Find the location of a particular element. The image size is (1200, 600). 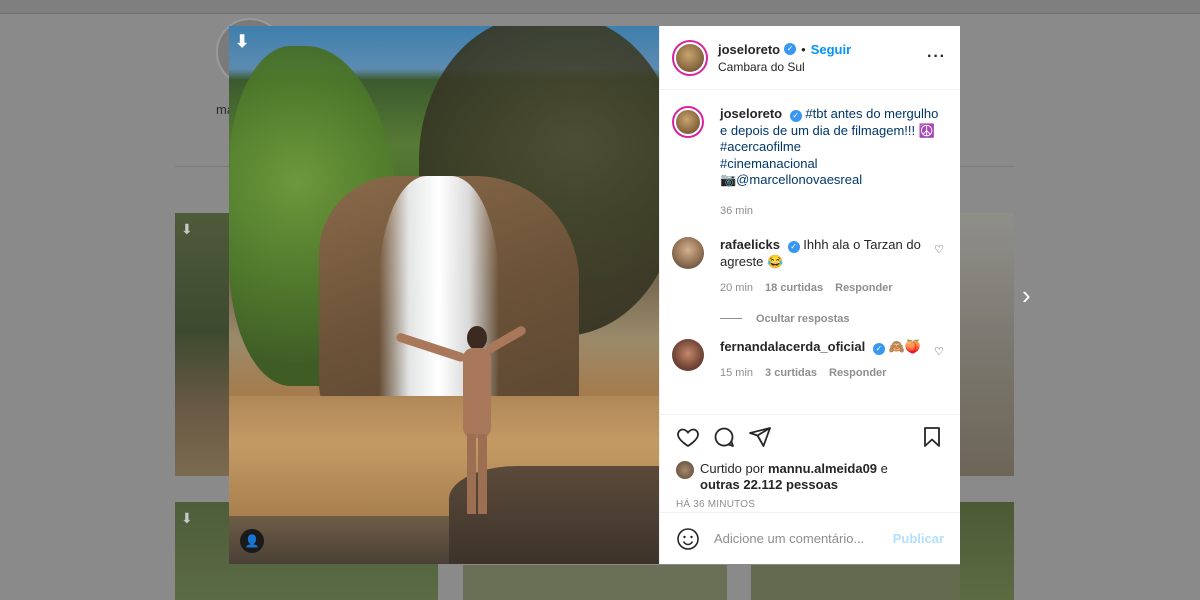

more-horizontal-icon: ··· is located at coordinates (936, 57).